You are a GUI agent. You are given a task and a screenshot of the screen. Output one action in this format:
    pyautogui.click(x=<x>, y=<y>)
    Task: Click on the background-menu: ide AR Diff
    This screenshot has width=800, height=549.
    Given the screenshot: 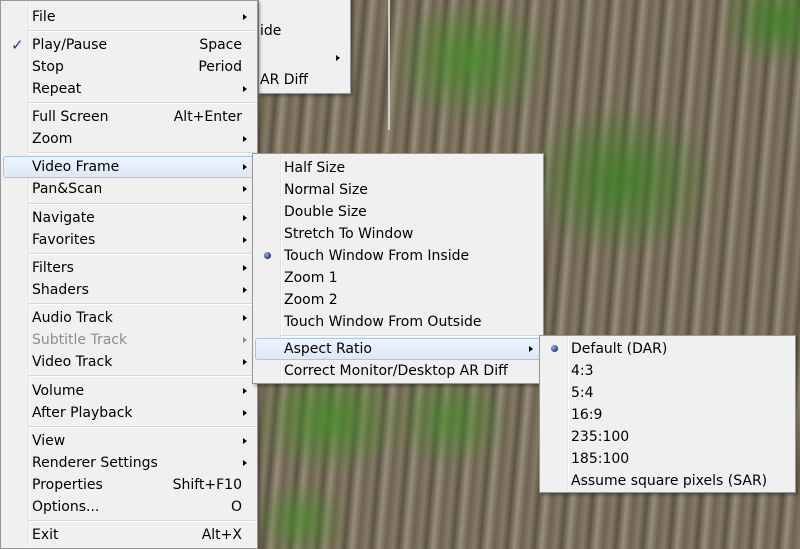 What is the action you would take?
    pyautogui.click(x=304, y=47)
    